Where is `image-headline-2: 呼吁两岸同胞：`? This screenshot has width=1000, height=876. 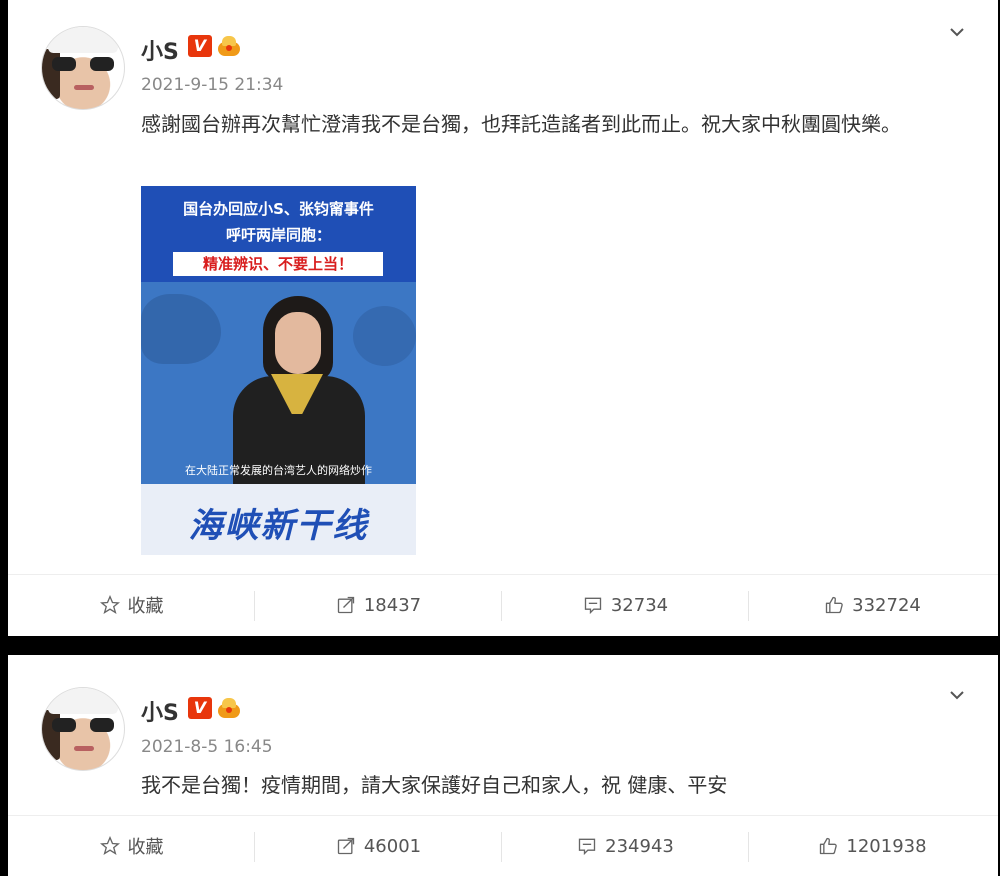
image-headline-2: 呼吁两岸同胞： is located at coordinates (278, 235).